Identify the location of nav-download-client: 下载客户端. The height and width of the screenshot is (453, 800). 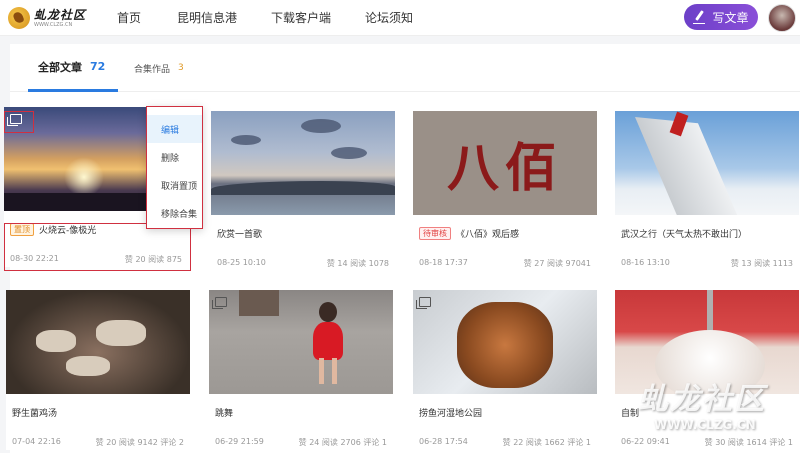
(301, 18).